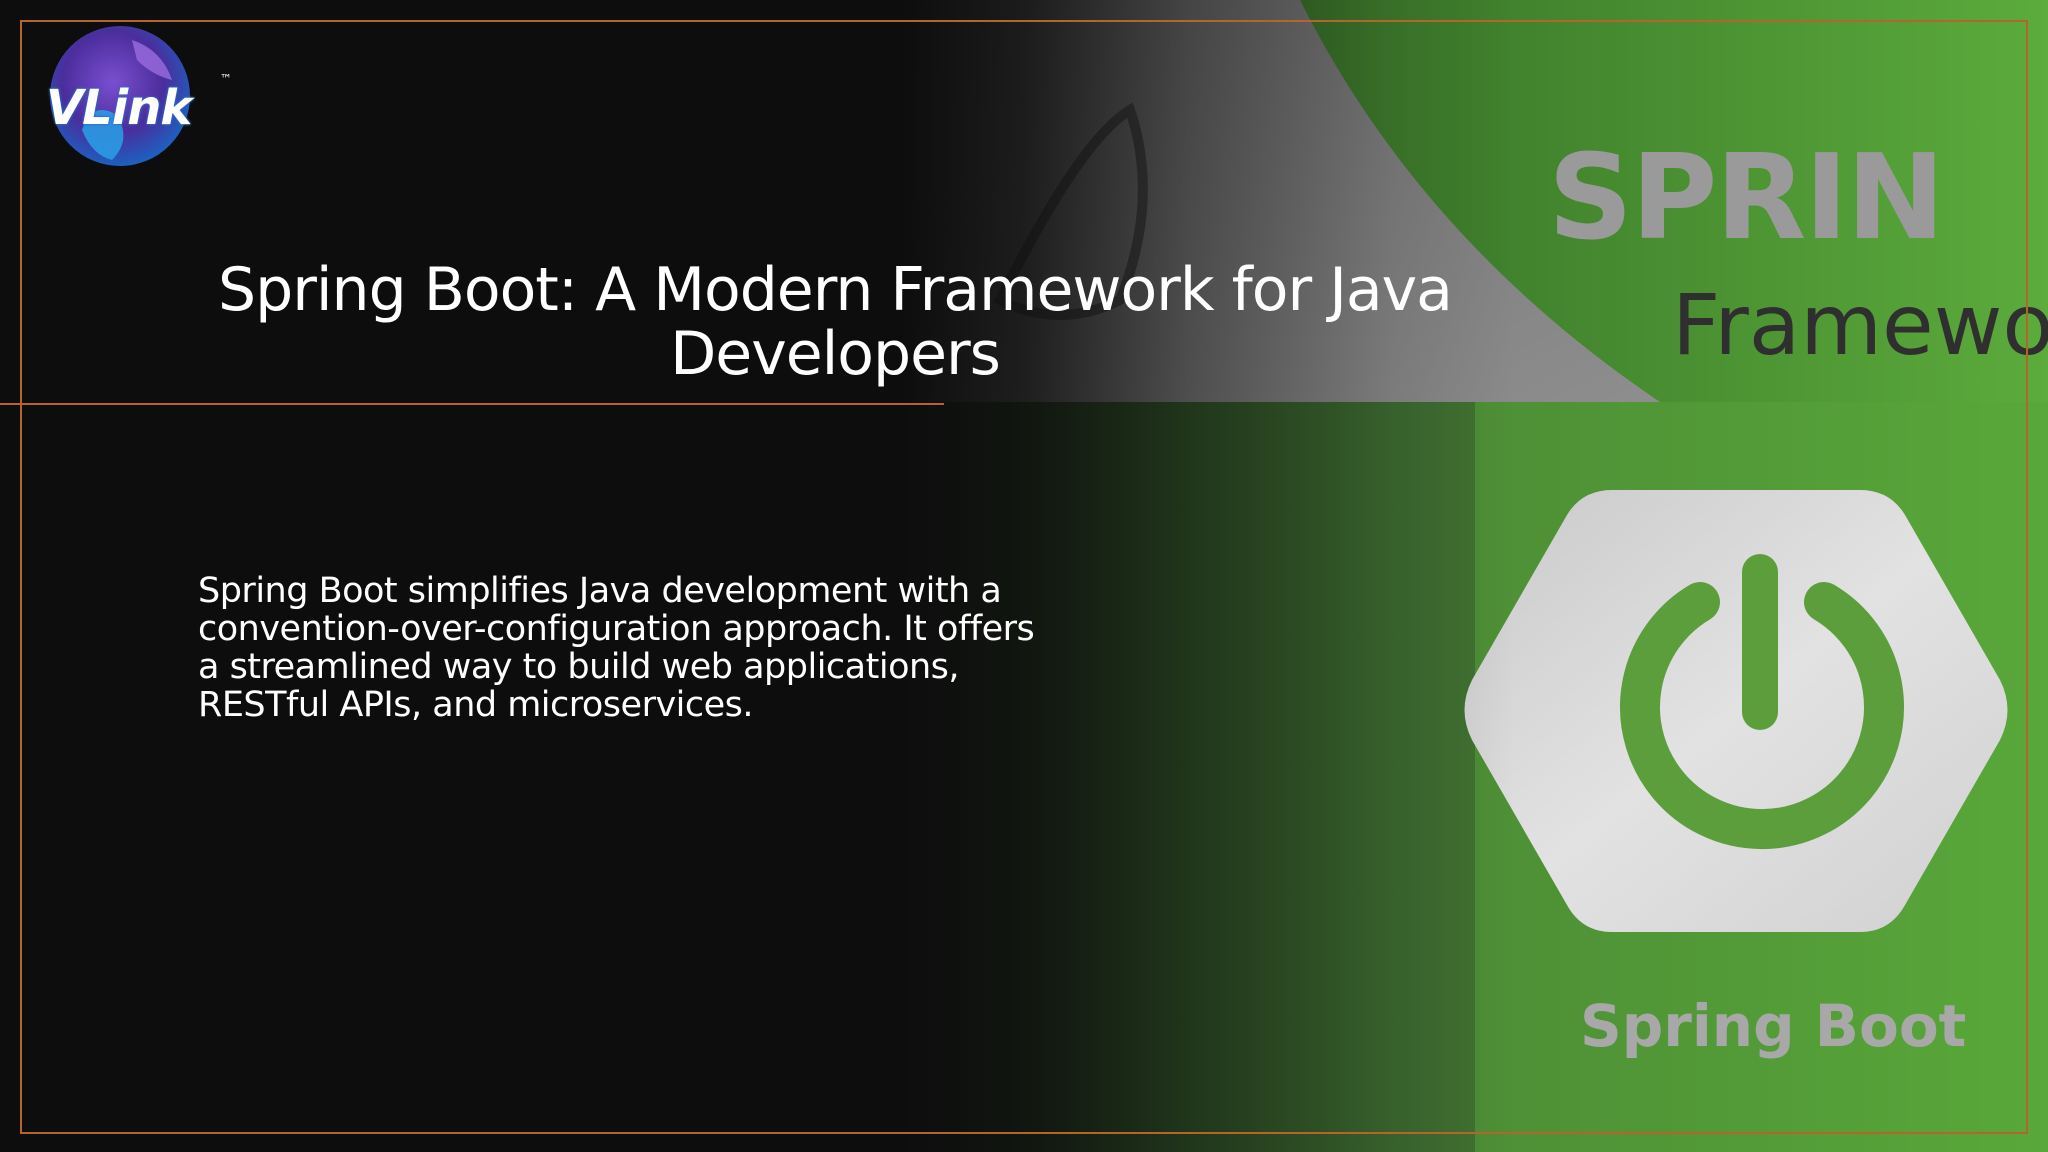  What do you see at coordinates (1025, 21) in the screenshot?
I see `frame-top-line` at bounding box center [1025, 21].